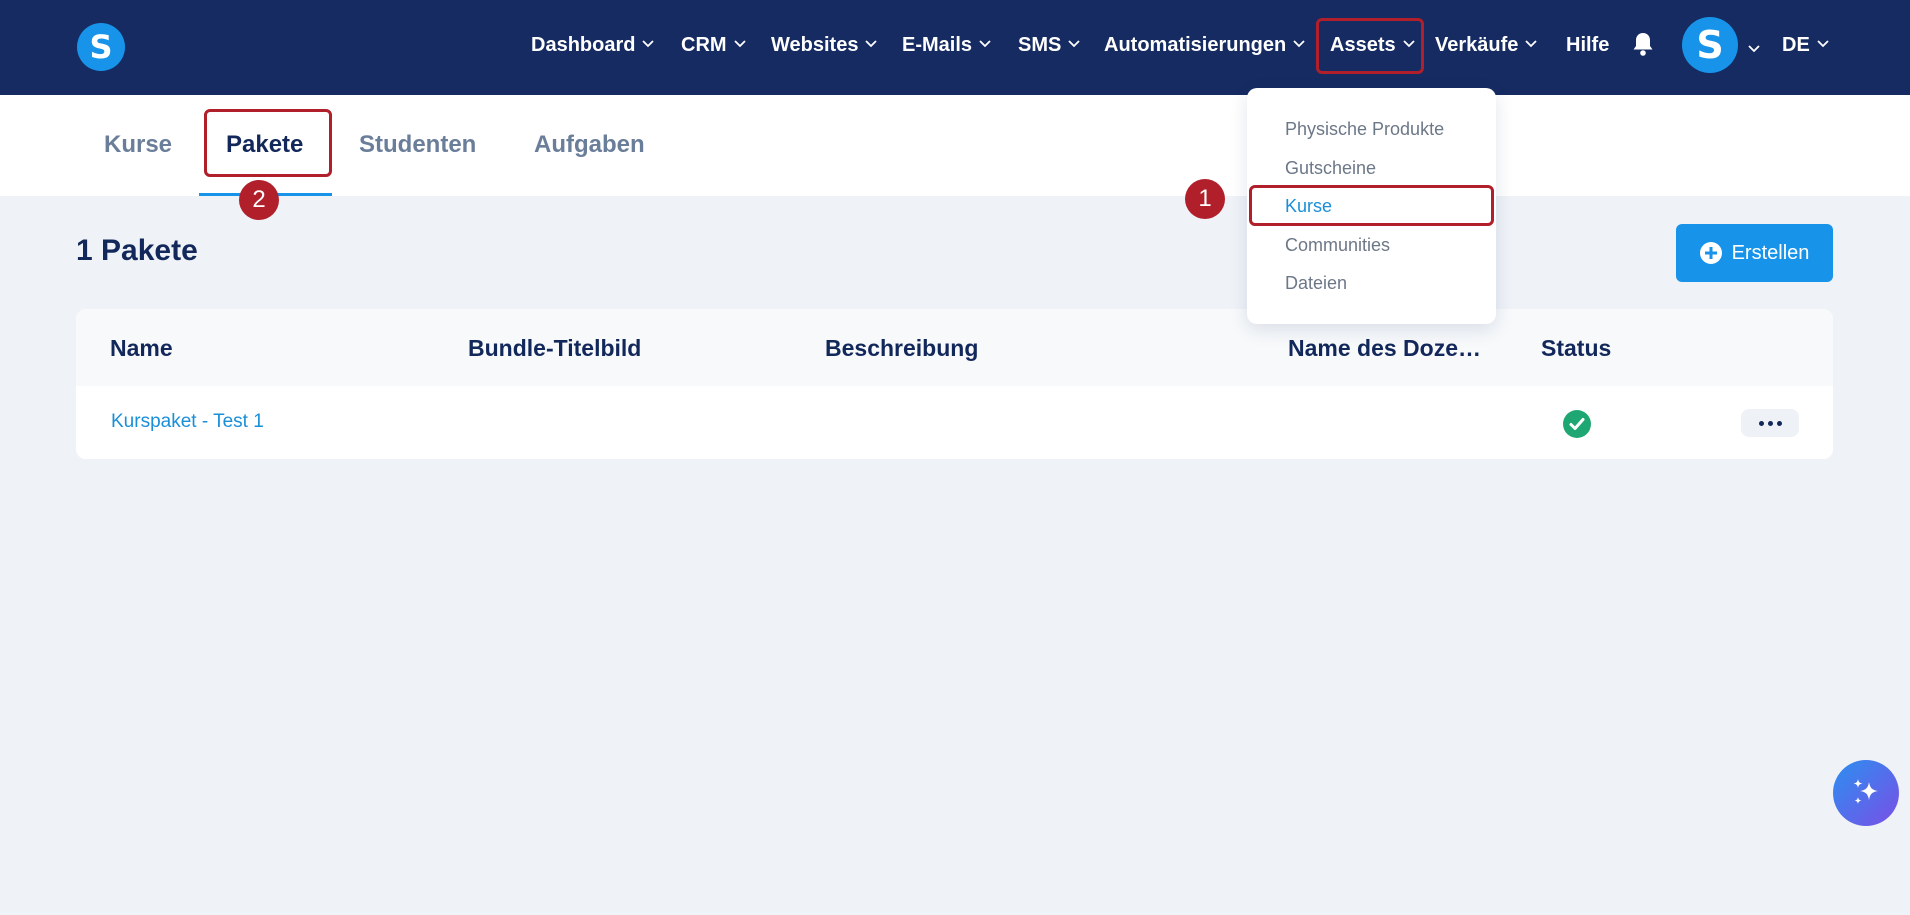  What do you see at coordinates (902, 348) in the screenshot?
I see `column-header-beschreibung: Beschreibung` at bounding box center [902, 348].